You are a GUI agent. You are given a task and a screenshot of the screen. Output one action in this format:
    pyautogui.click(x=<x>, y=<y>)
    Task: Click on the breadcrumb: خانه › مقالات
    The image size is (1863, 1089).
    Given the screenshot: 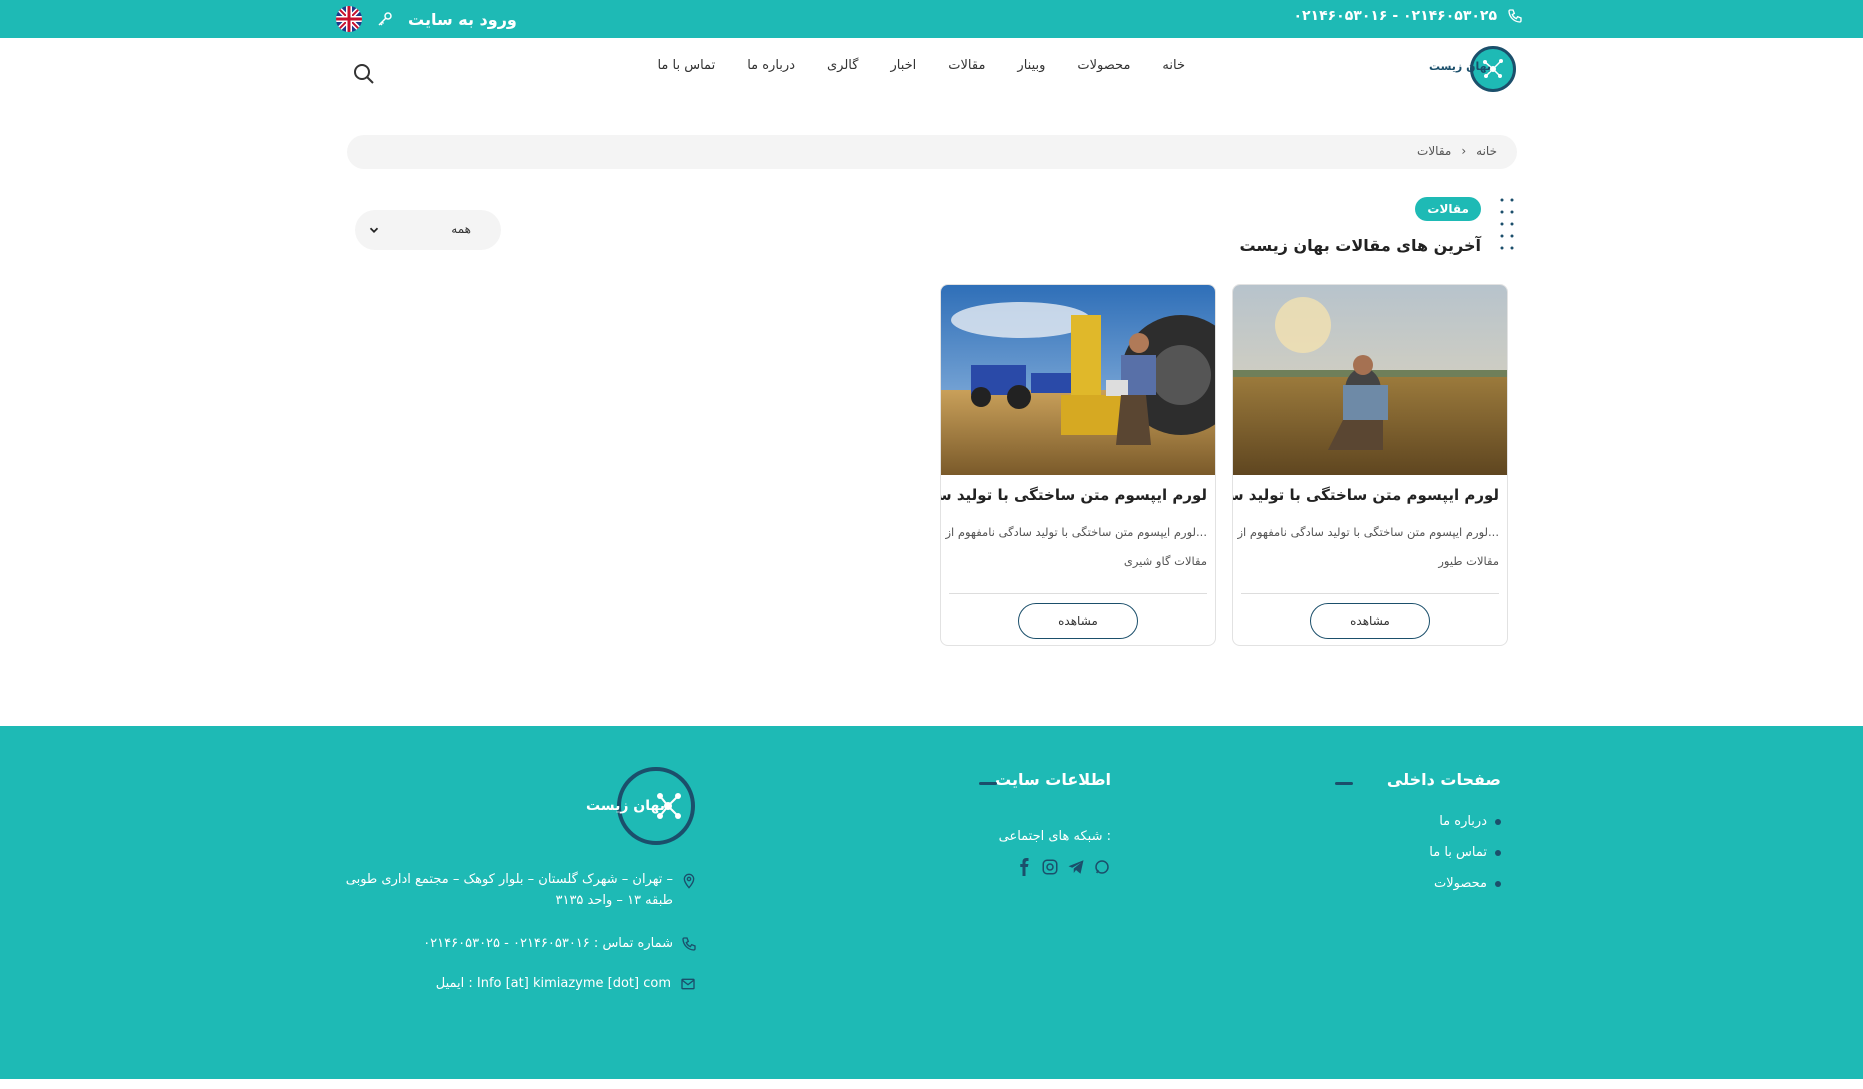 What is the action you would take?
    pyautogui.click(x=932, y=152)
    